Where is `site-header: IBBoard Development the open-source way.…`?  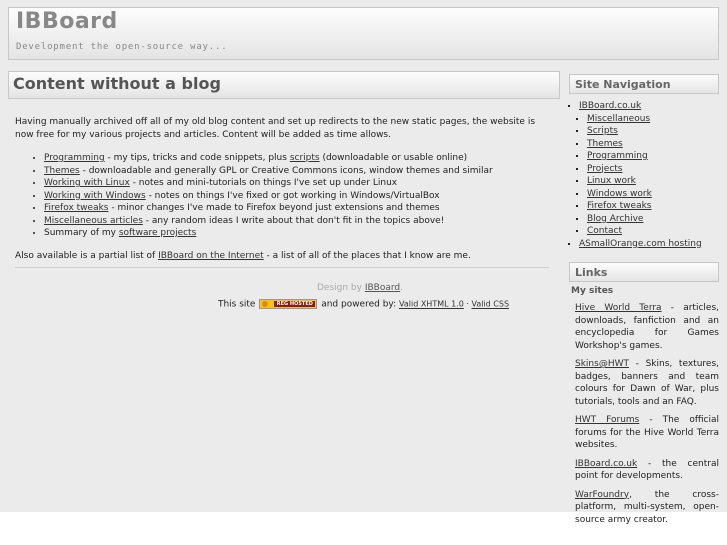
site-header: IBBoard Development the open-source way.… is located at coordinates (363, 33).